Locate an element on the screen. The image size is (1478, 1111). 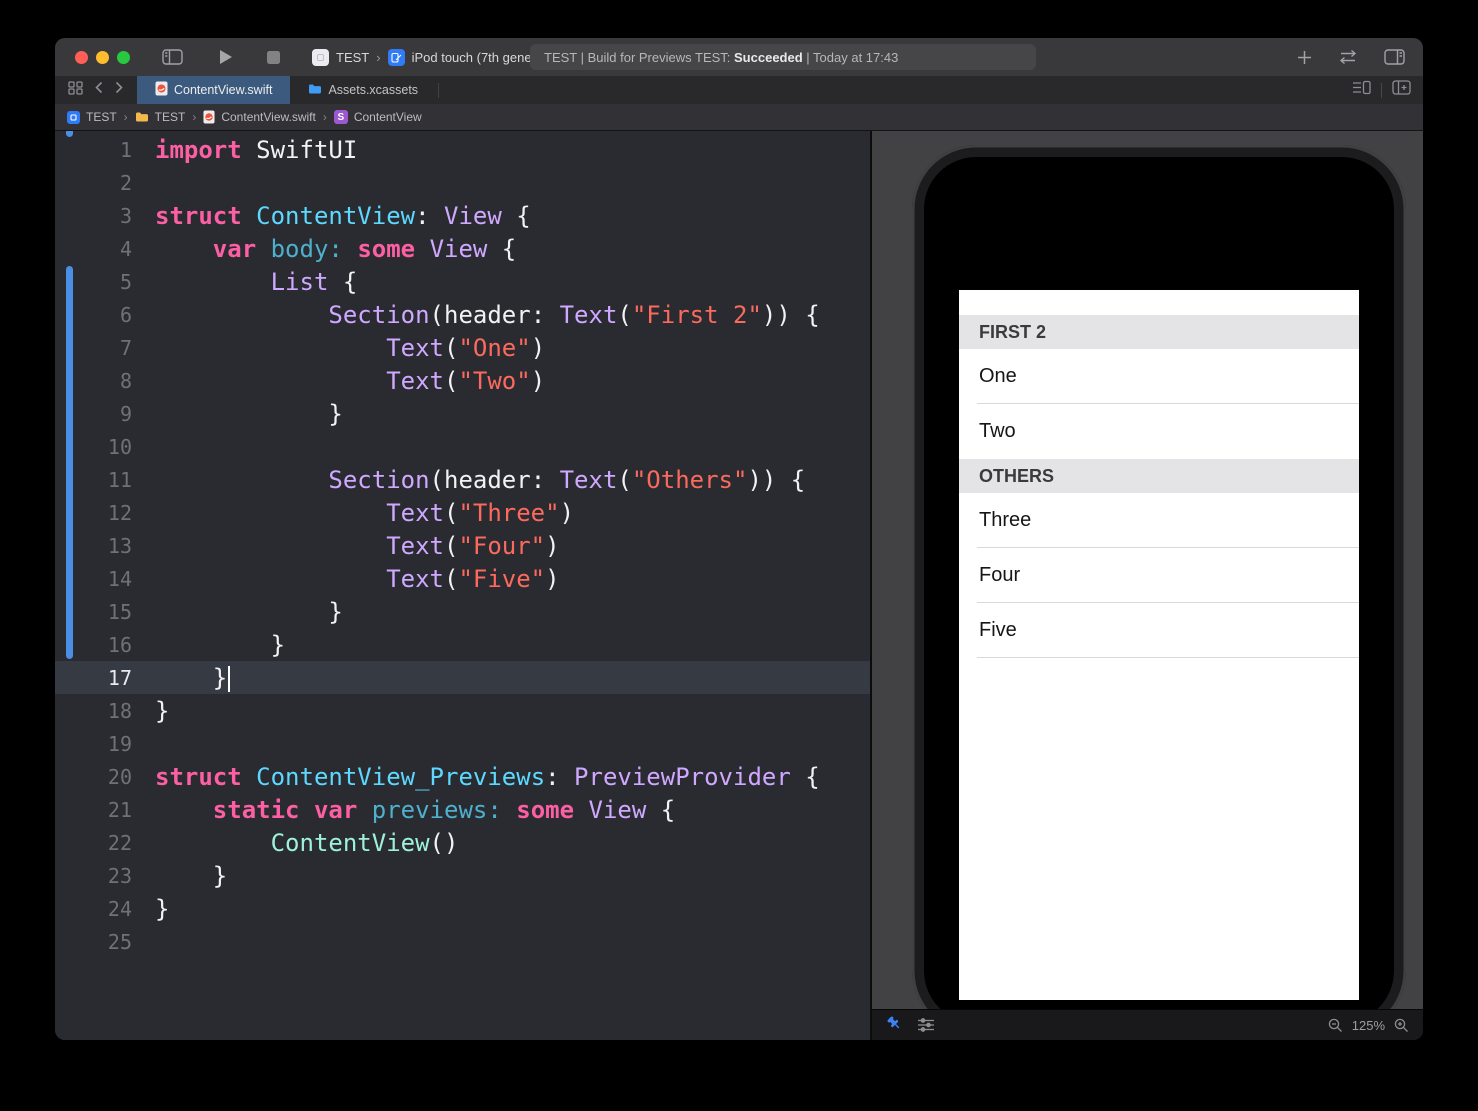
line-number: 19 is located at coordinates (93, 744).